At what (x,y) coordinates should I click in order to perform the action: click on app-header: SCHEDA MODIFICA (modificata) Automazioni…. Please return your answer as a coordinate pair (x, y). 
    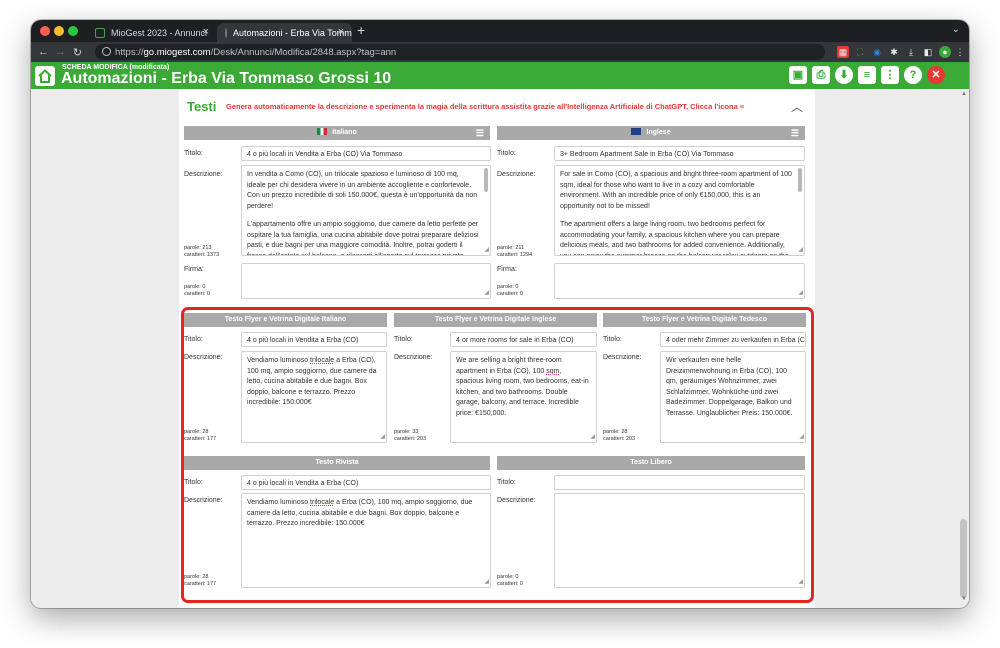
    Looking at the image, I should click on (500, 75).